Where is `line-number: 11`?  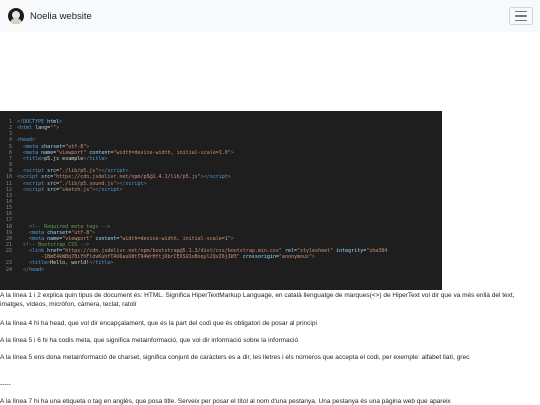
line-number: 11 is located at coordinates (8, 183).